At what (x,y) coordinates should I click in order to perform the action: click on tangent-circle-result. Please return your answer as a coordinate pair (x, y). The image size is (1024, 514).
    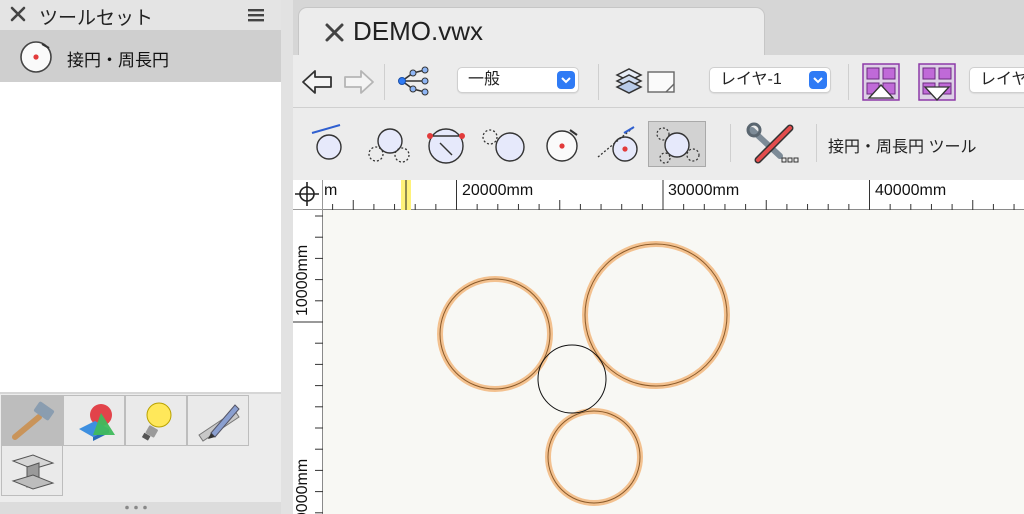
    Looking at the image, I should click on (572, 379).